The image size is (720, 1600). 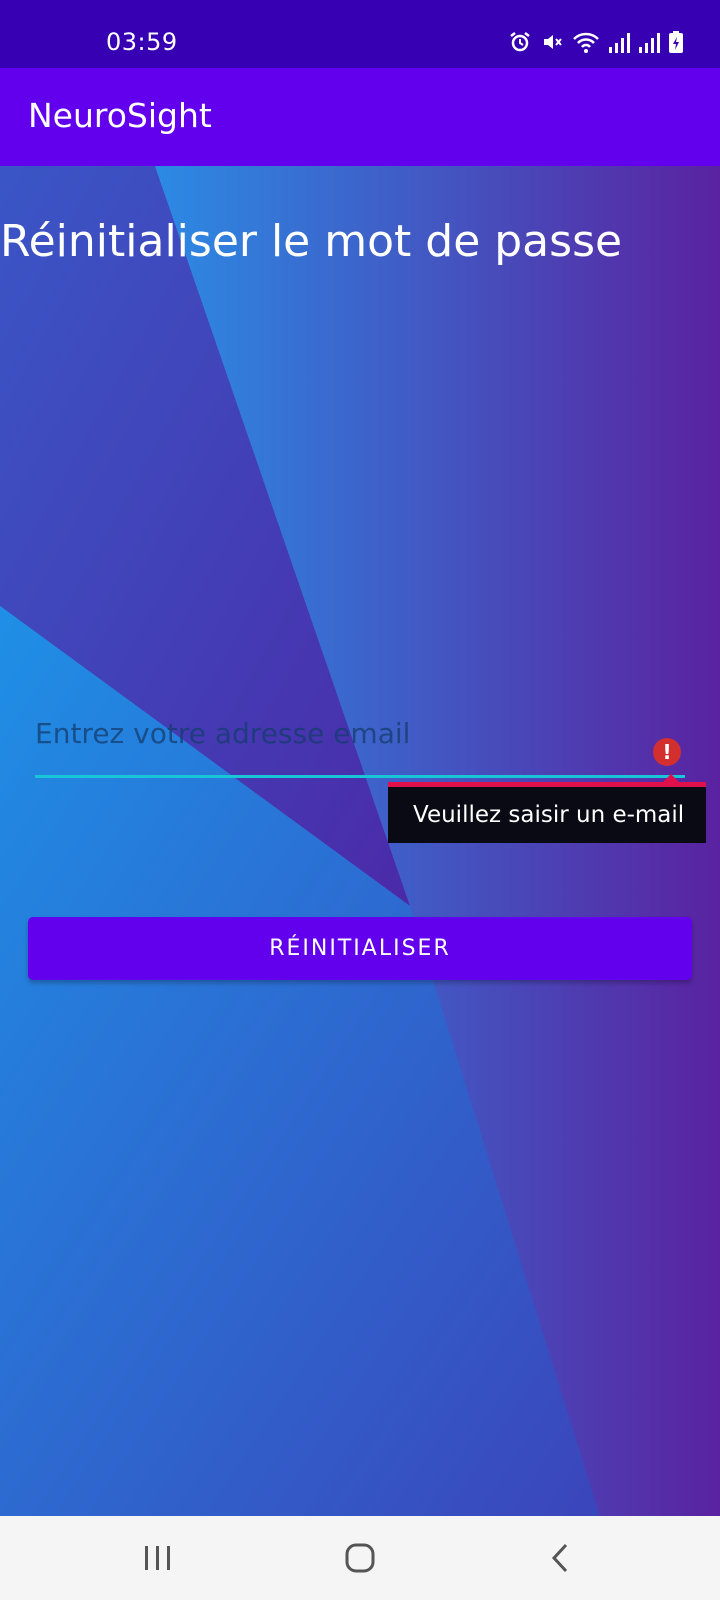 What do you see at coordinates (120, 115) in the screenshot?
I see `app-title: NeuroSight` at bounding box center [120, 115].